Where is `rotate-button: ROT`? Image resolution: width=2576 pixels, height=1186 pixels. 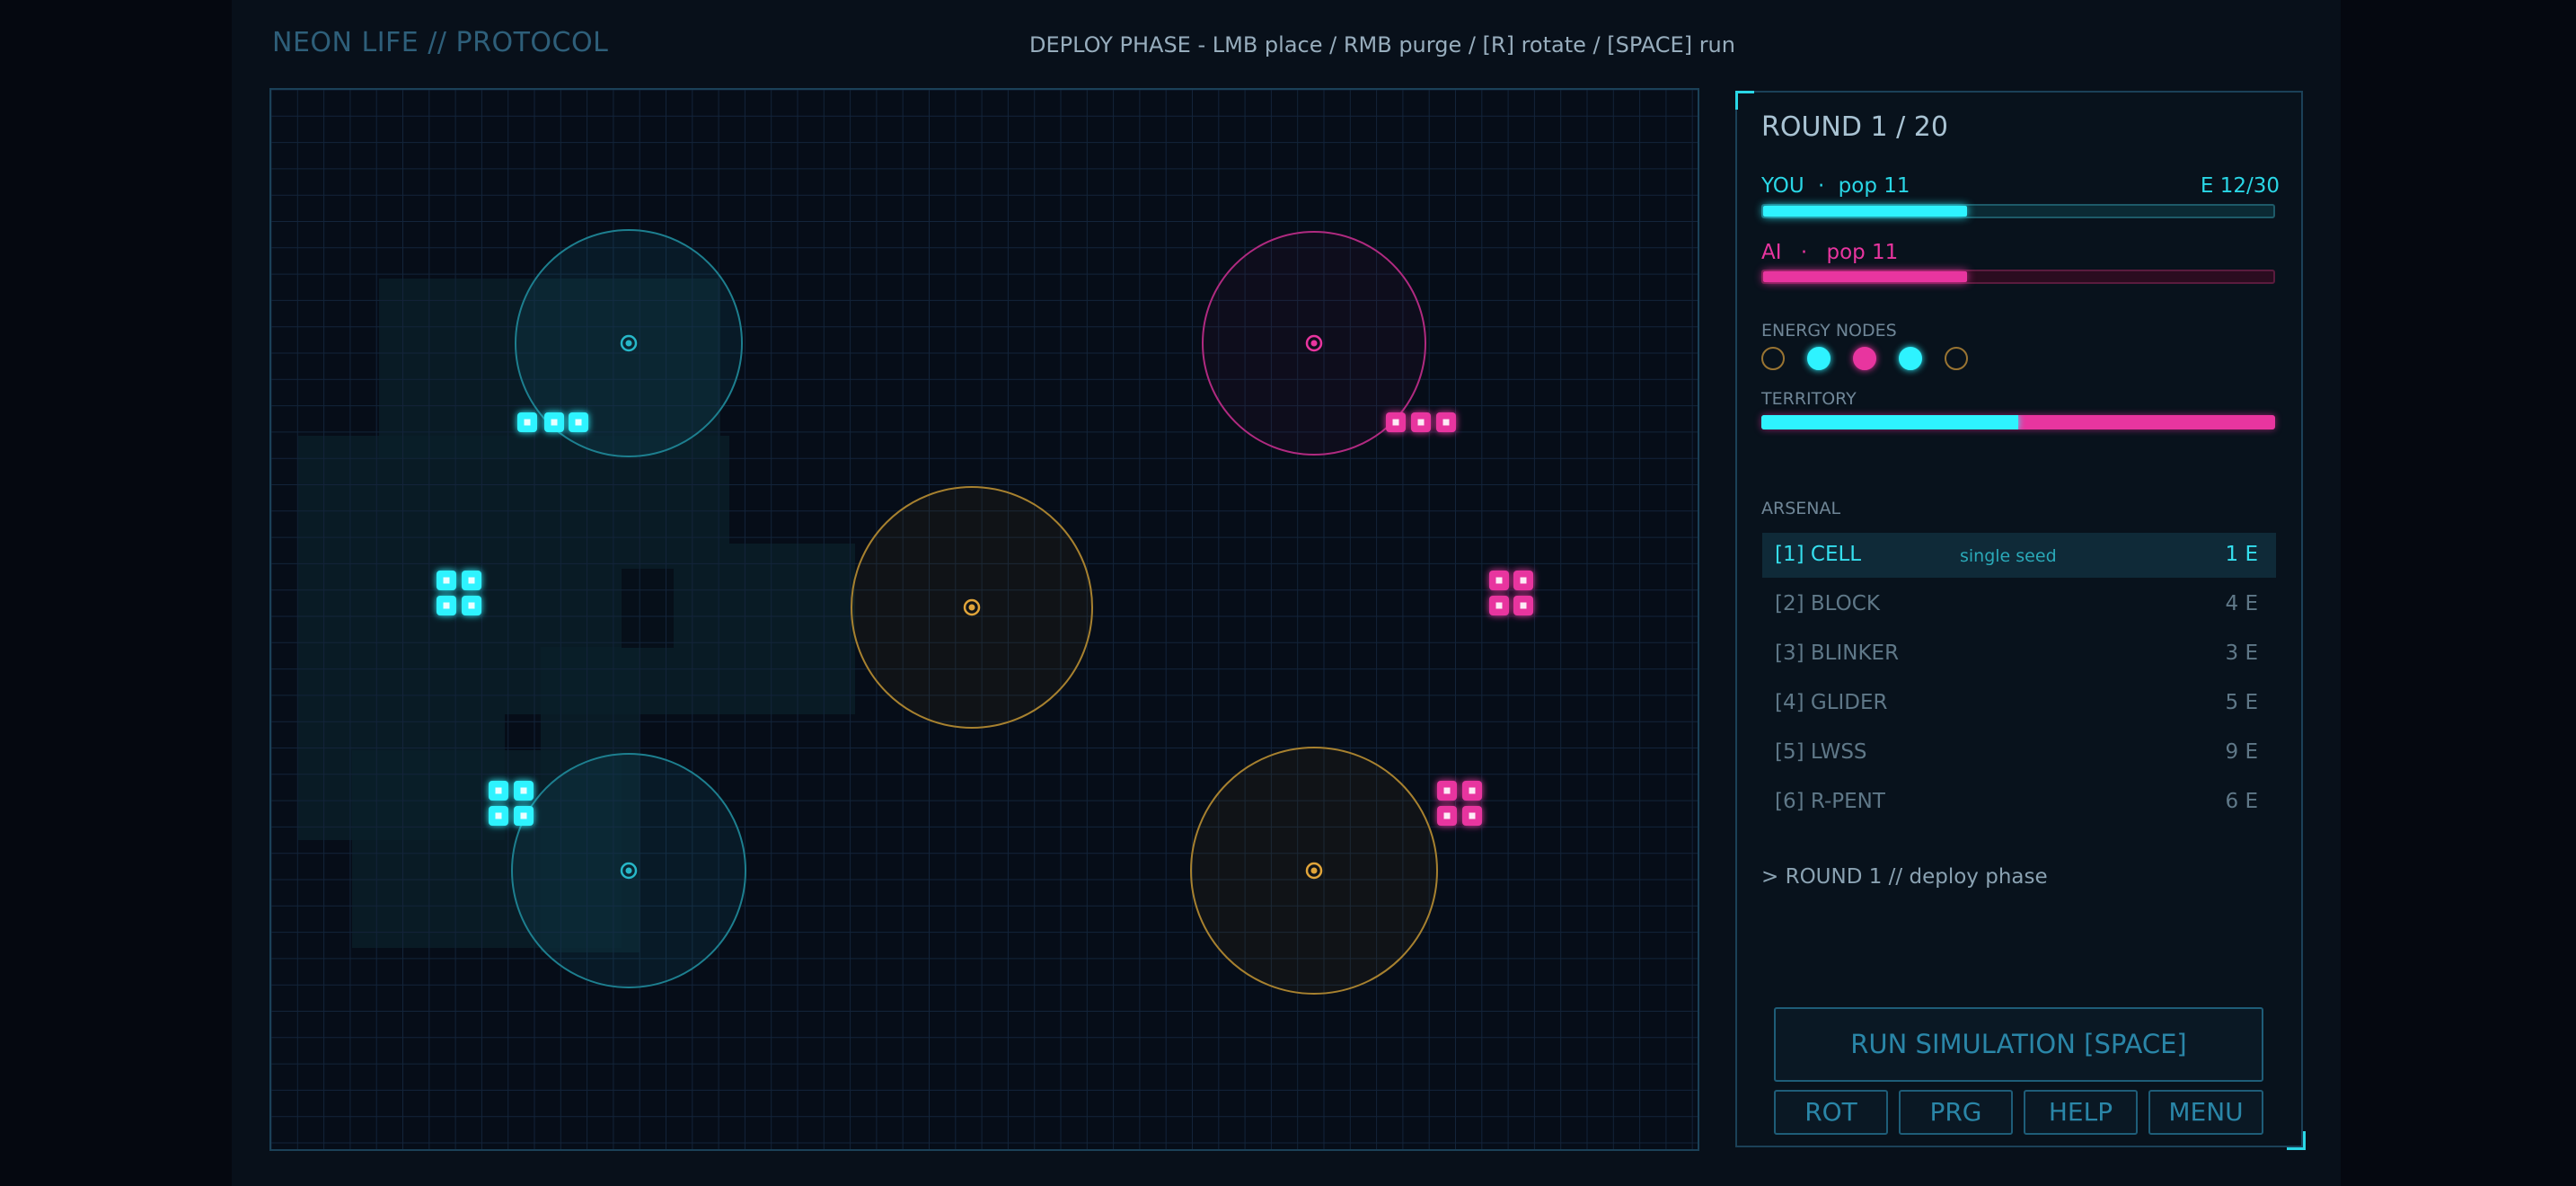 rotate-button: ROT is located at coordinates (1831, 1112).